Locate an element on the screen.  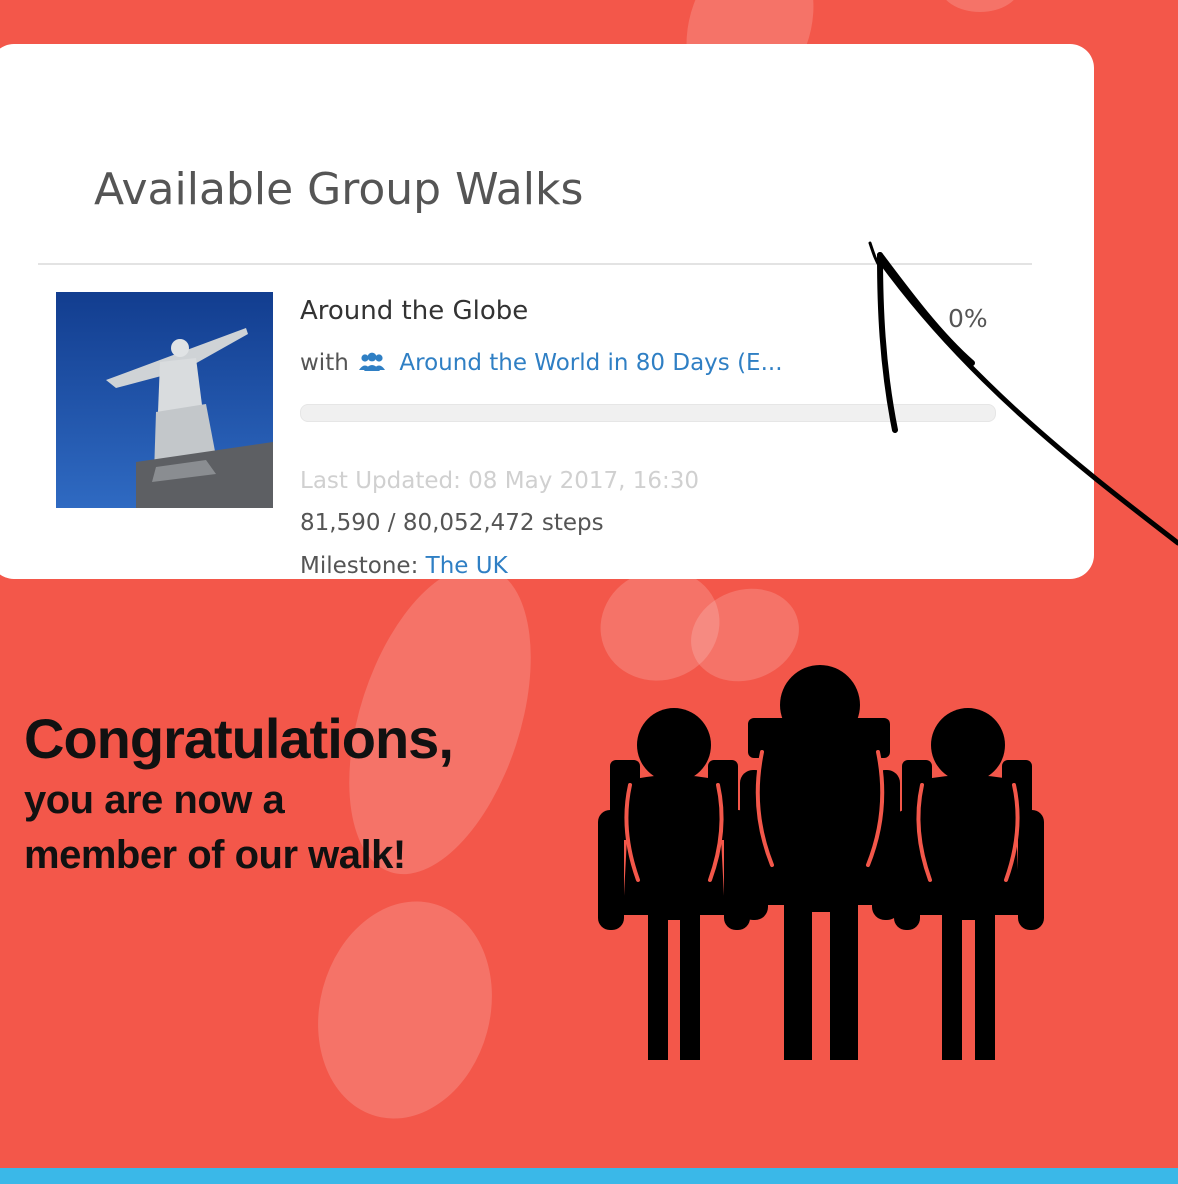
with-label: with is located at coordinates (324, 363).